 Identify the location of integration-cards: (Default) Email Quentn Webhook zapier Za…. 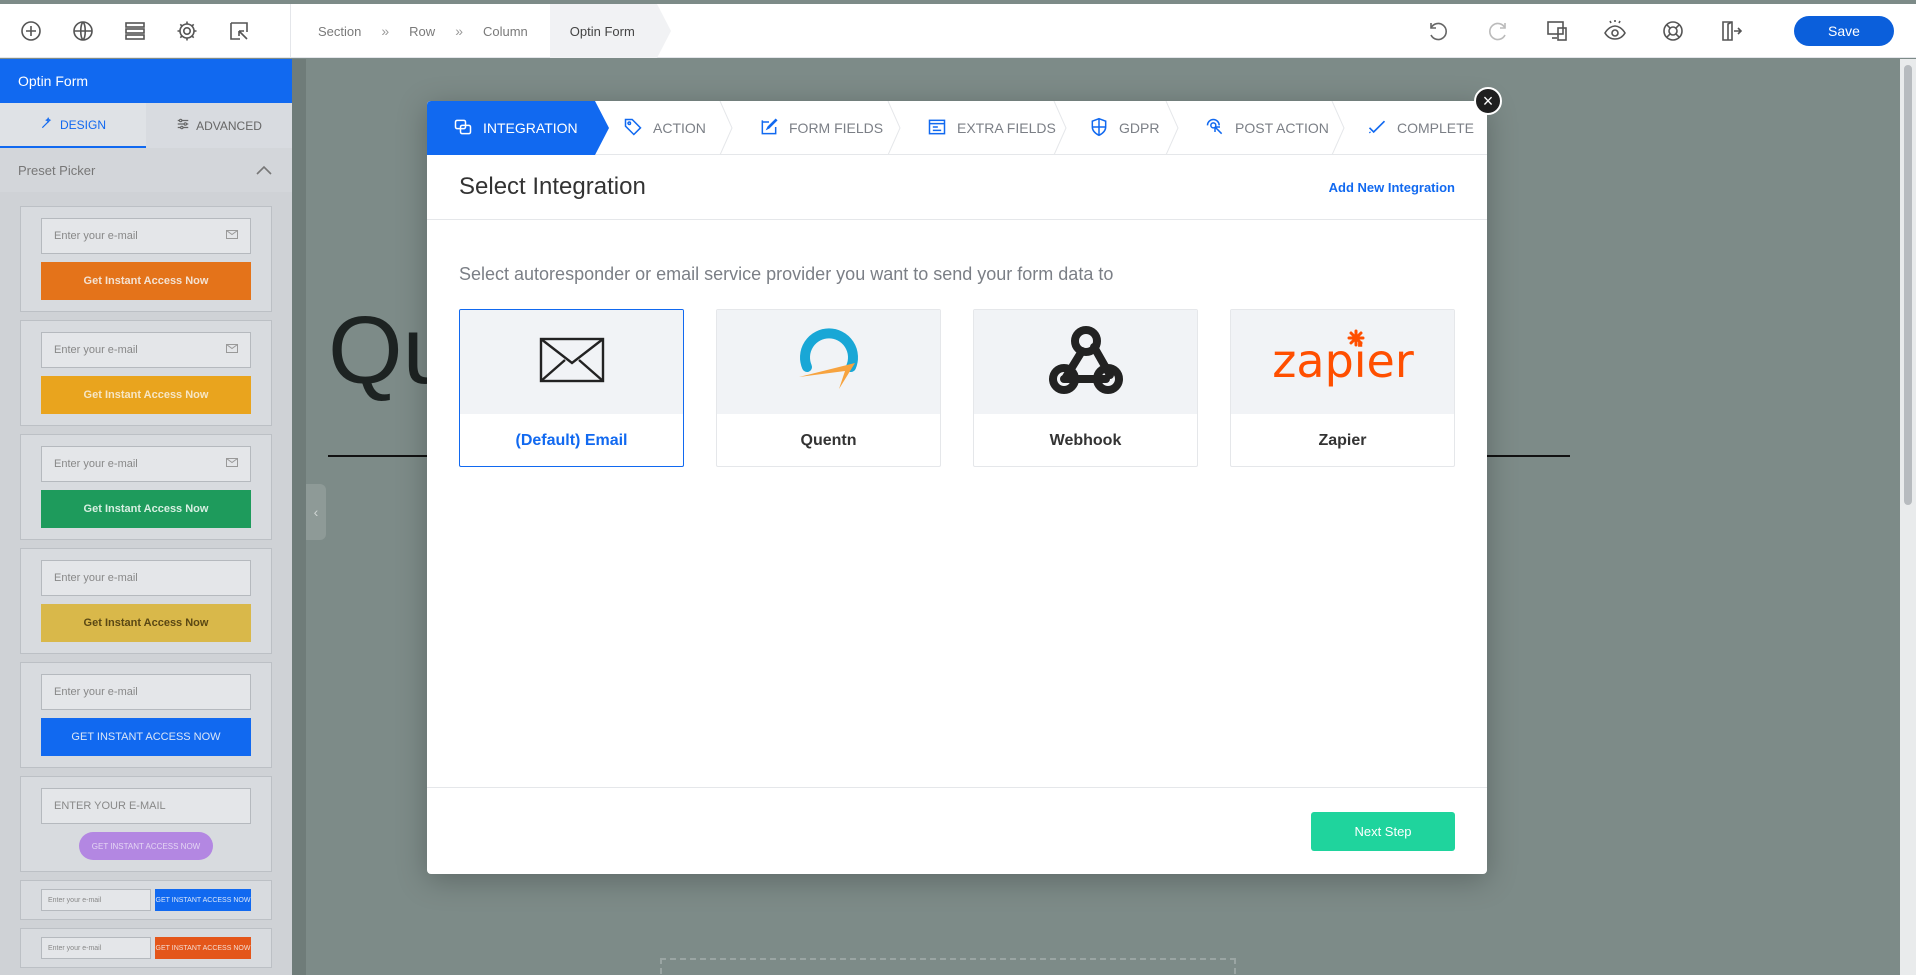
(957, 388).